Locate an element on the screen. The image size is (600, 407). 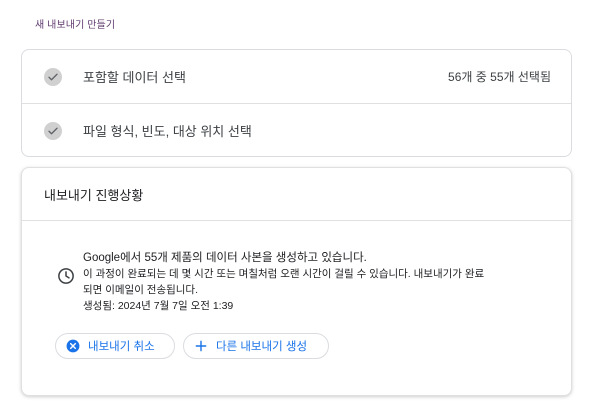
cancel-export-button: 내보내기 취소 is located at coordinates (115, 346).